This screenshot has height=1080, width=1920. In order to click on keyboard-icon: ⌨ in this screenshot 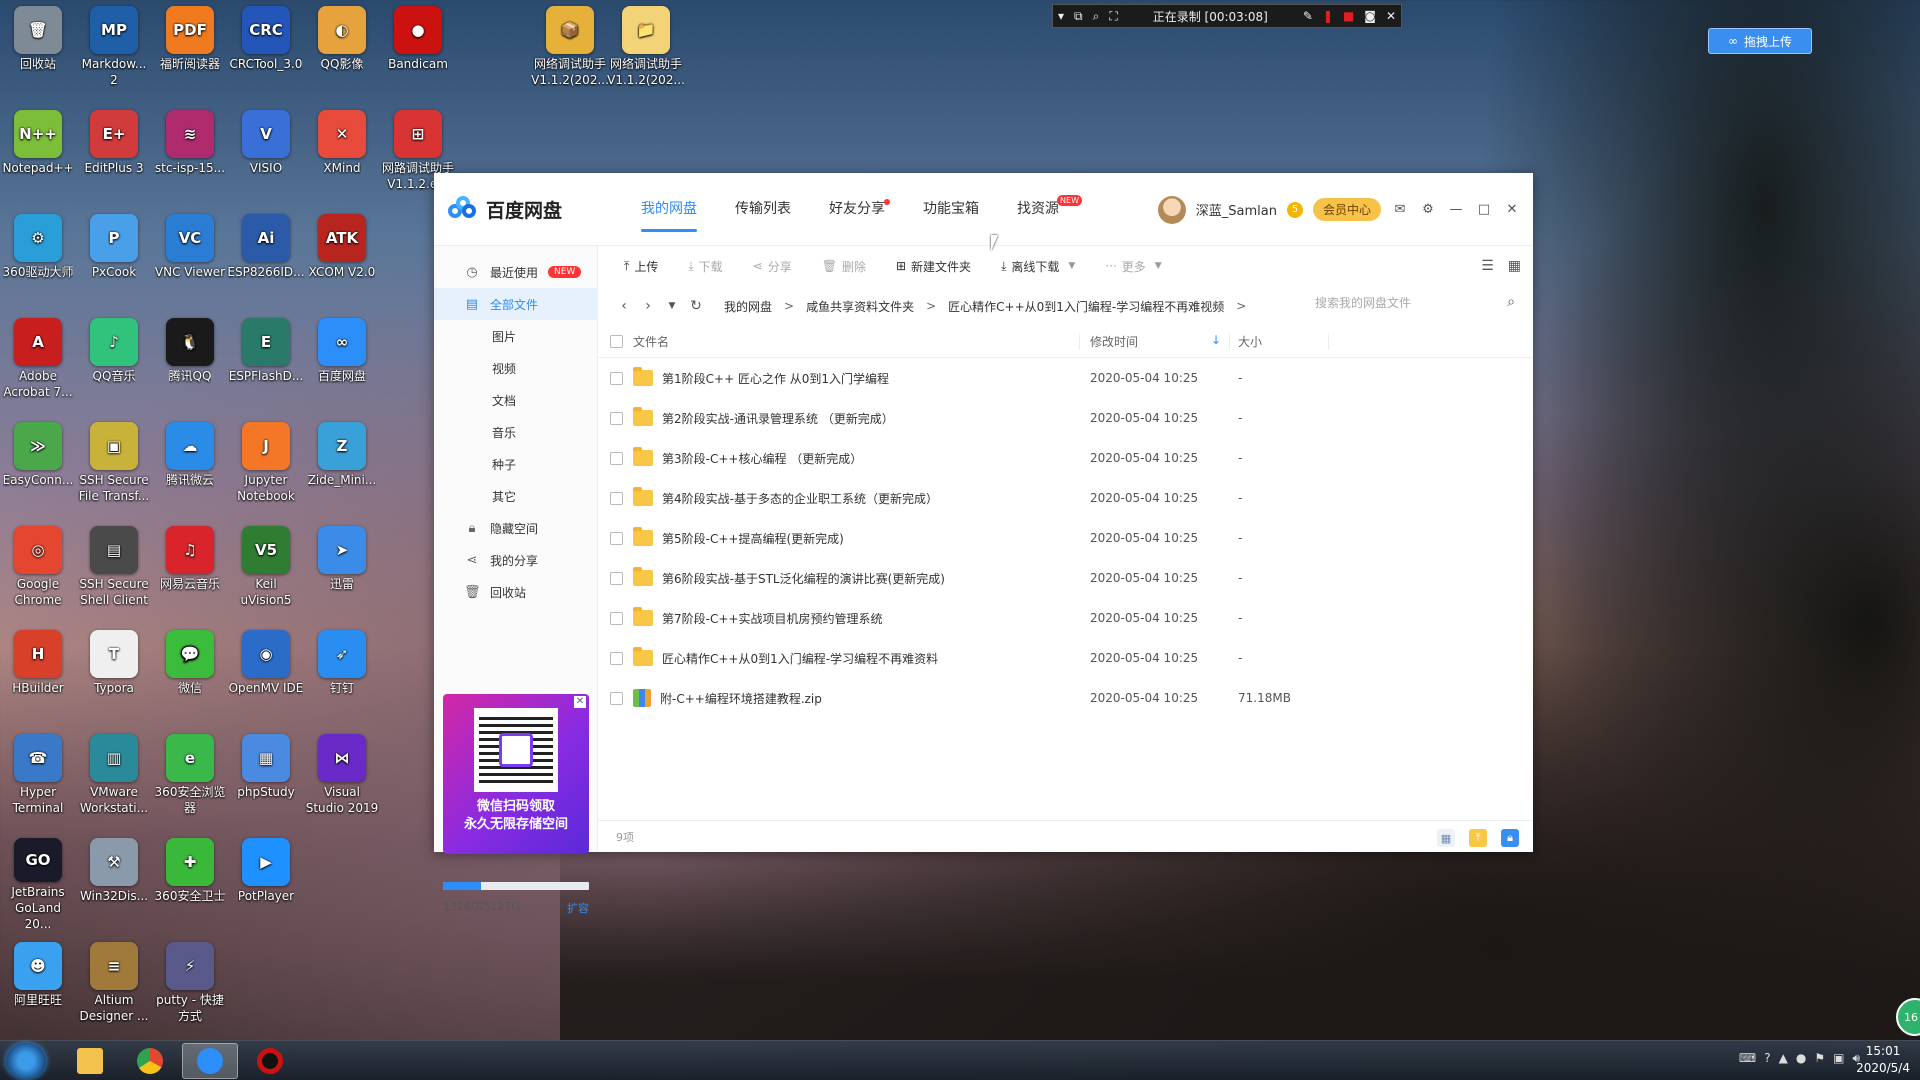, I will do `click(1747, 1058)`.